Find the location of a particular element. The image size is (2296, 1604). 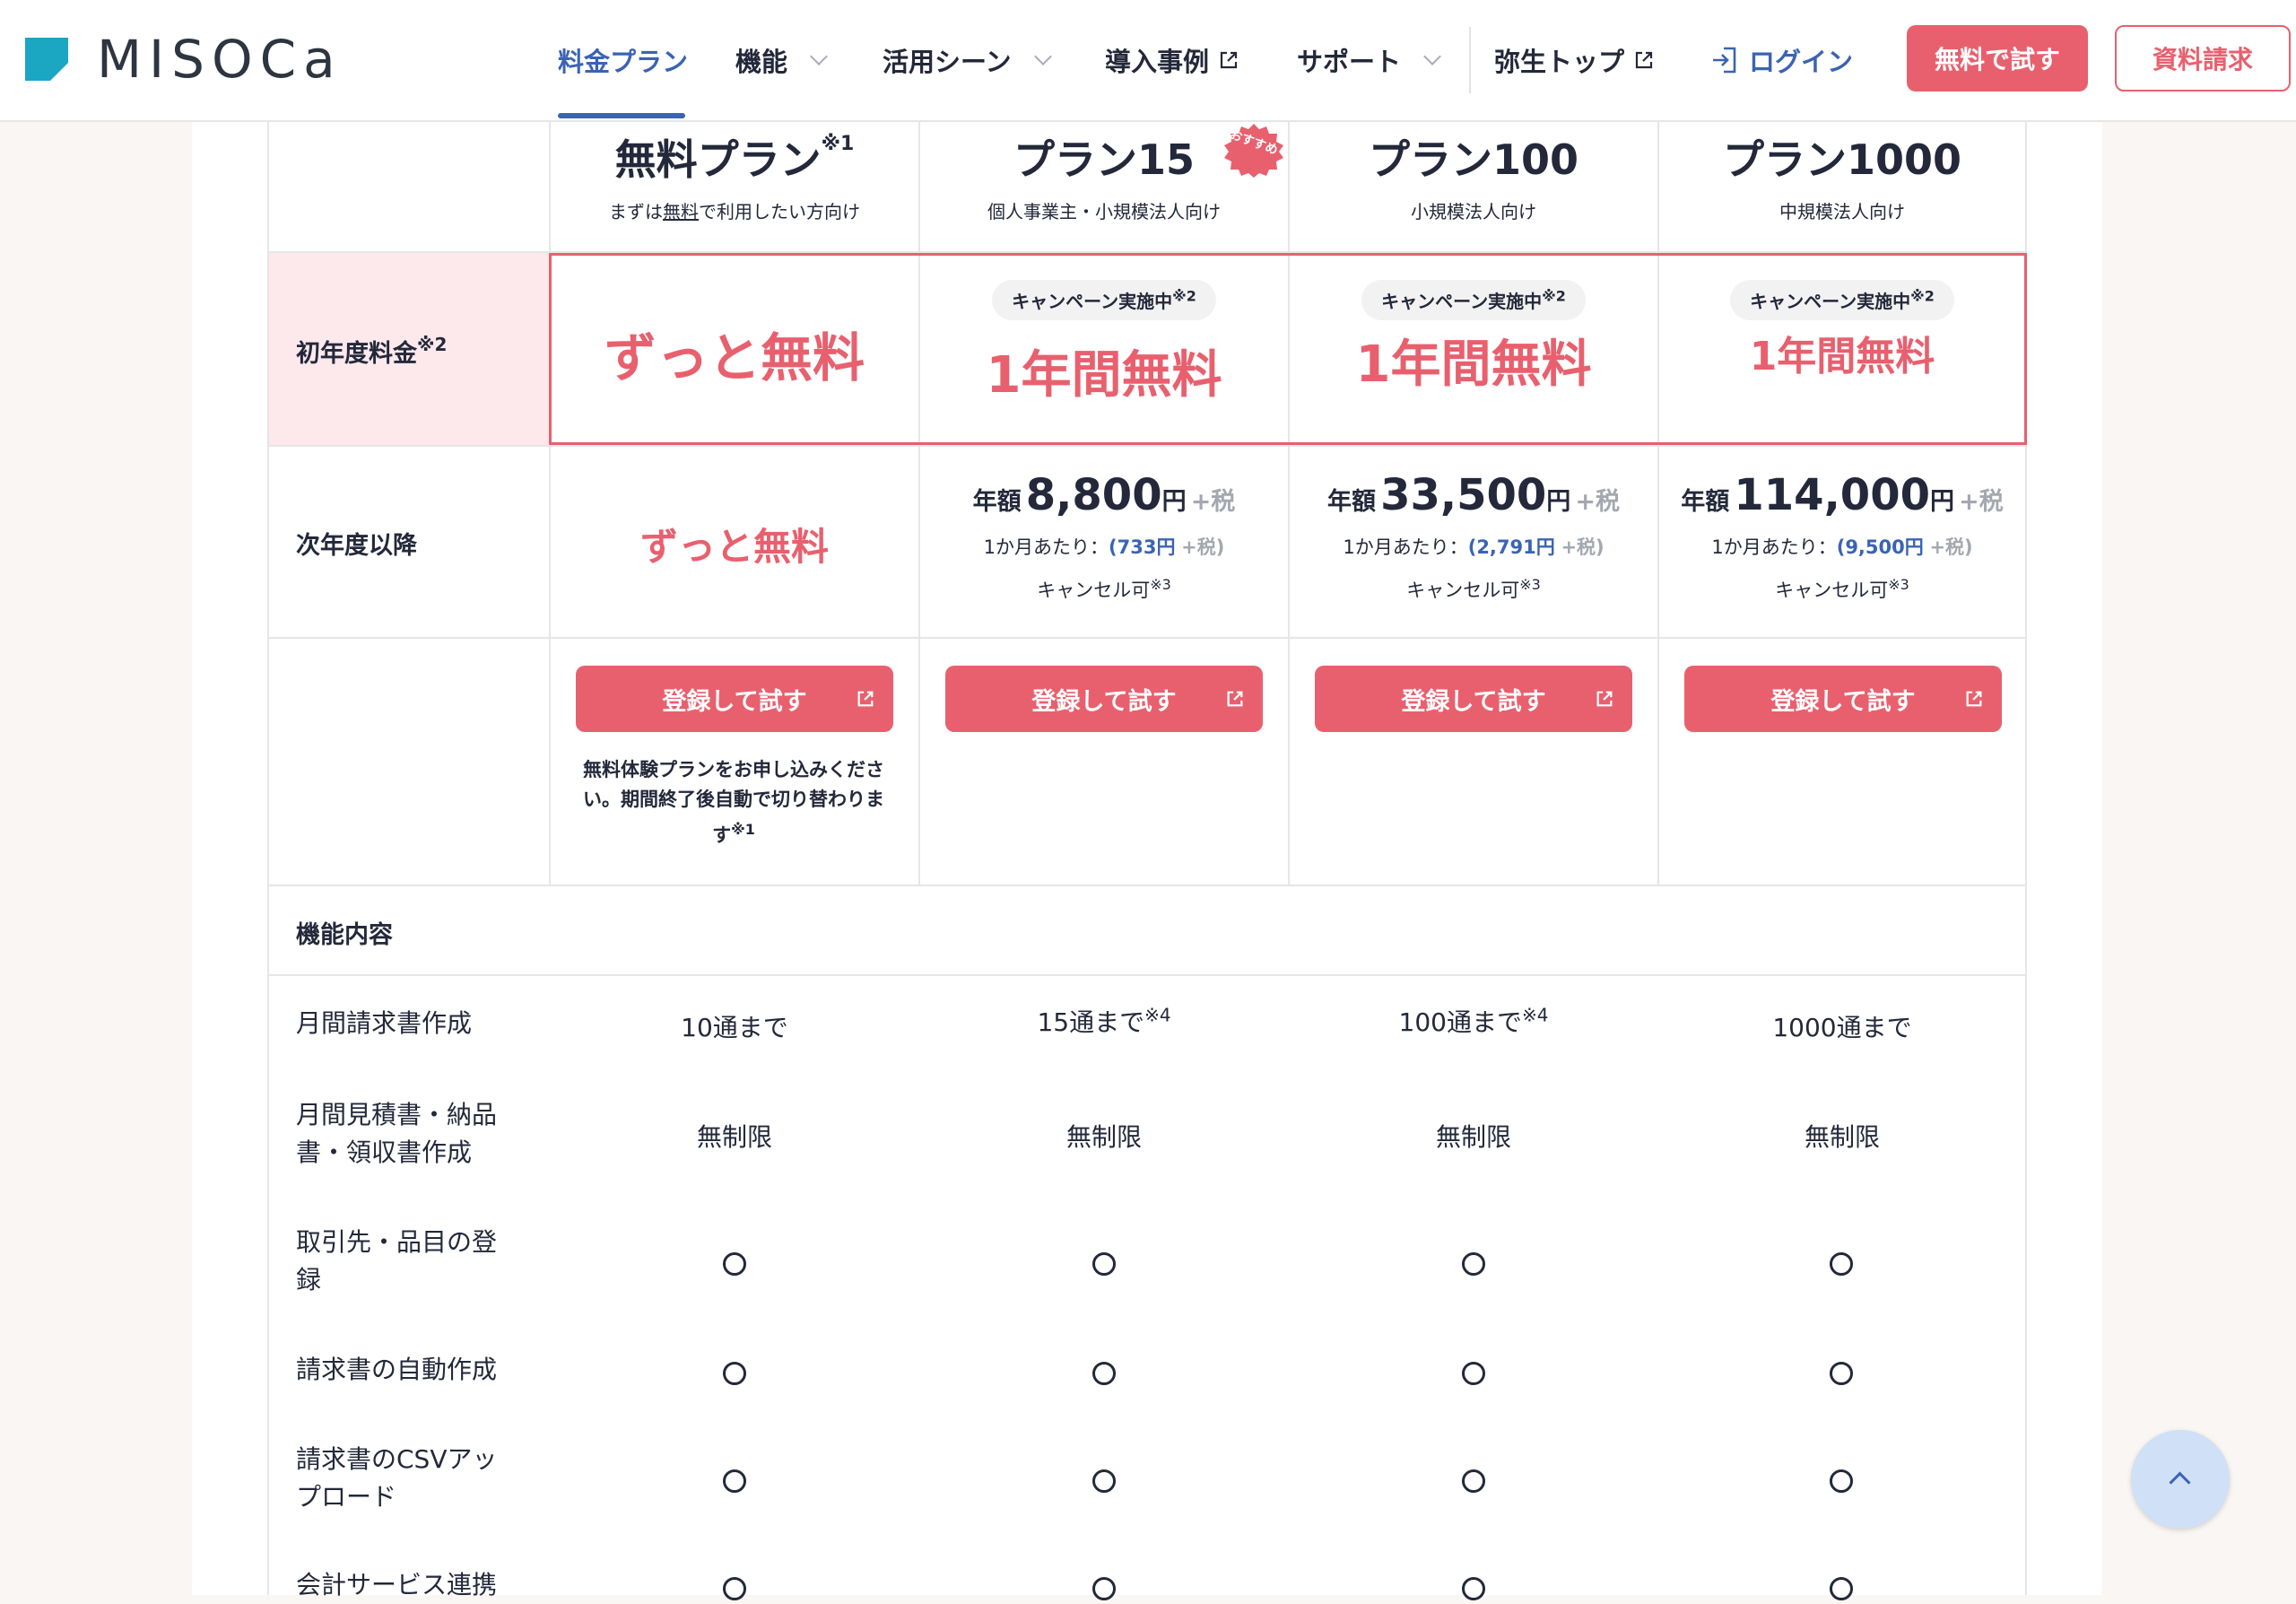

nav-yayoi: 弥生トップ is located at coordinates (1574, 60).